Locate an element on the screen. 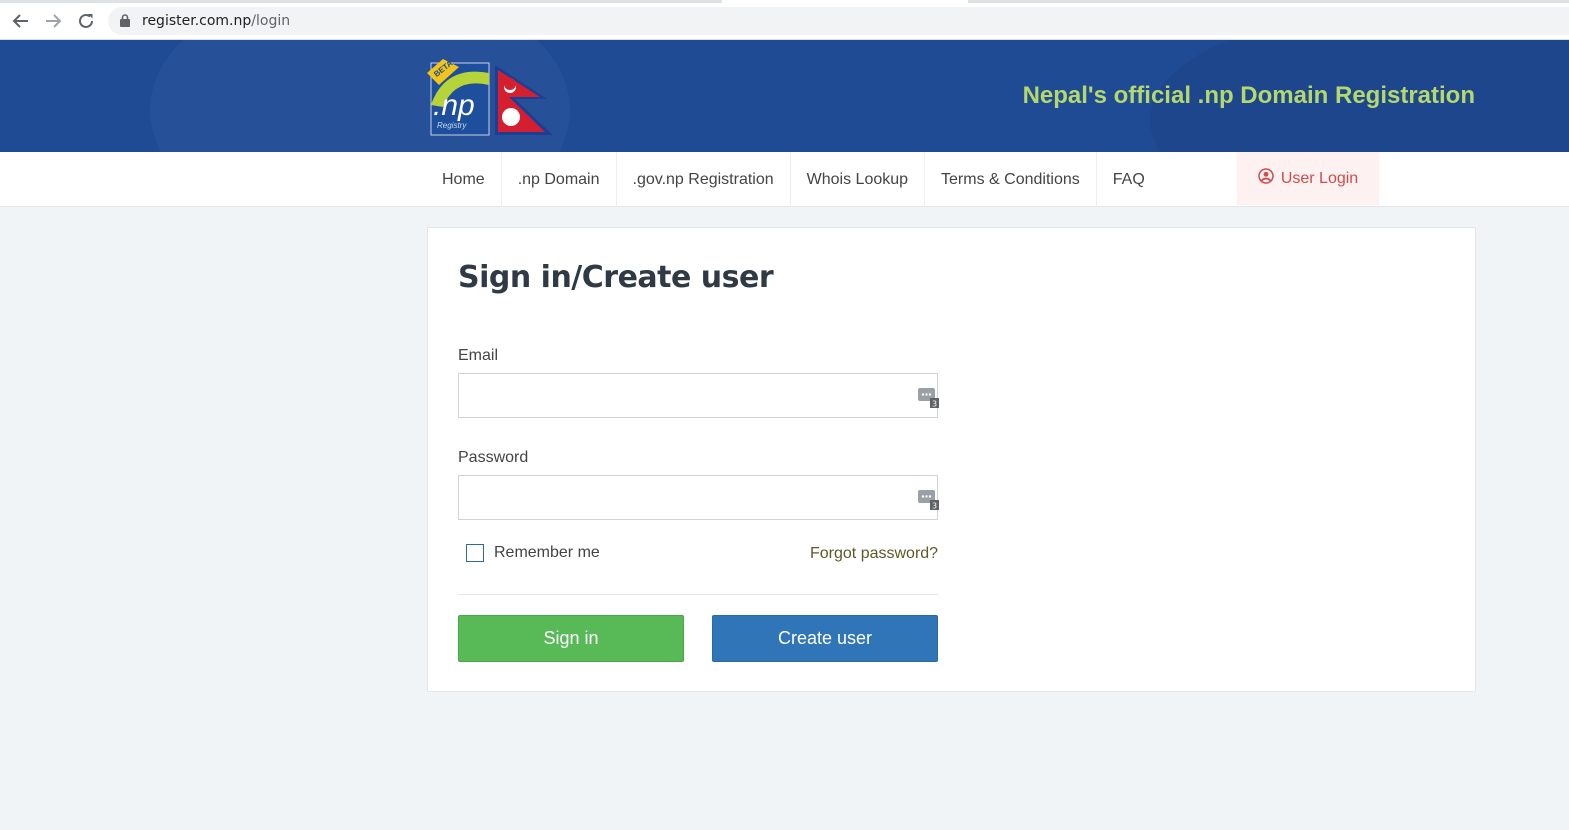 The image size is (1569, 830). browser-toolbar: register.com.np/login is located at coordinates (784, 20).